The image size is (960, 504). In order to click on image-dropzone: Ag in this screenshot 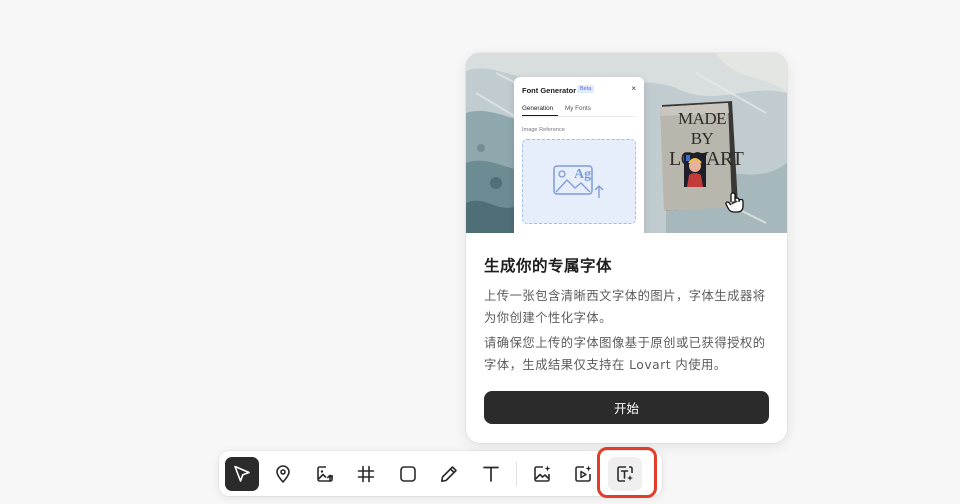, I will do `click(579, 181)`.